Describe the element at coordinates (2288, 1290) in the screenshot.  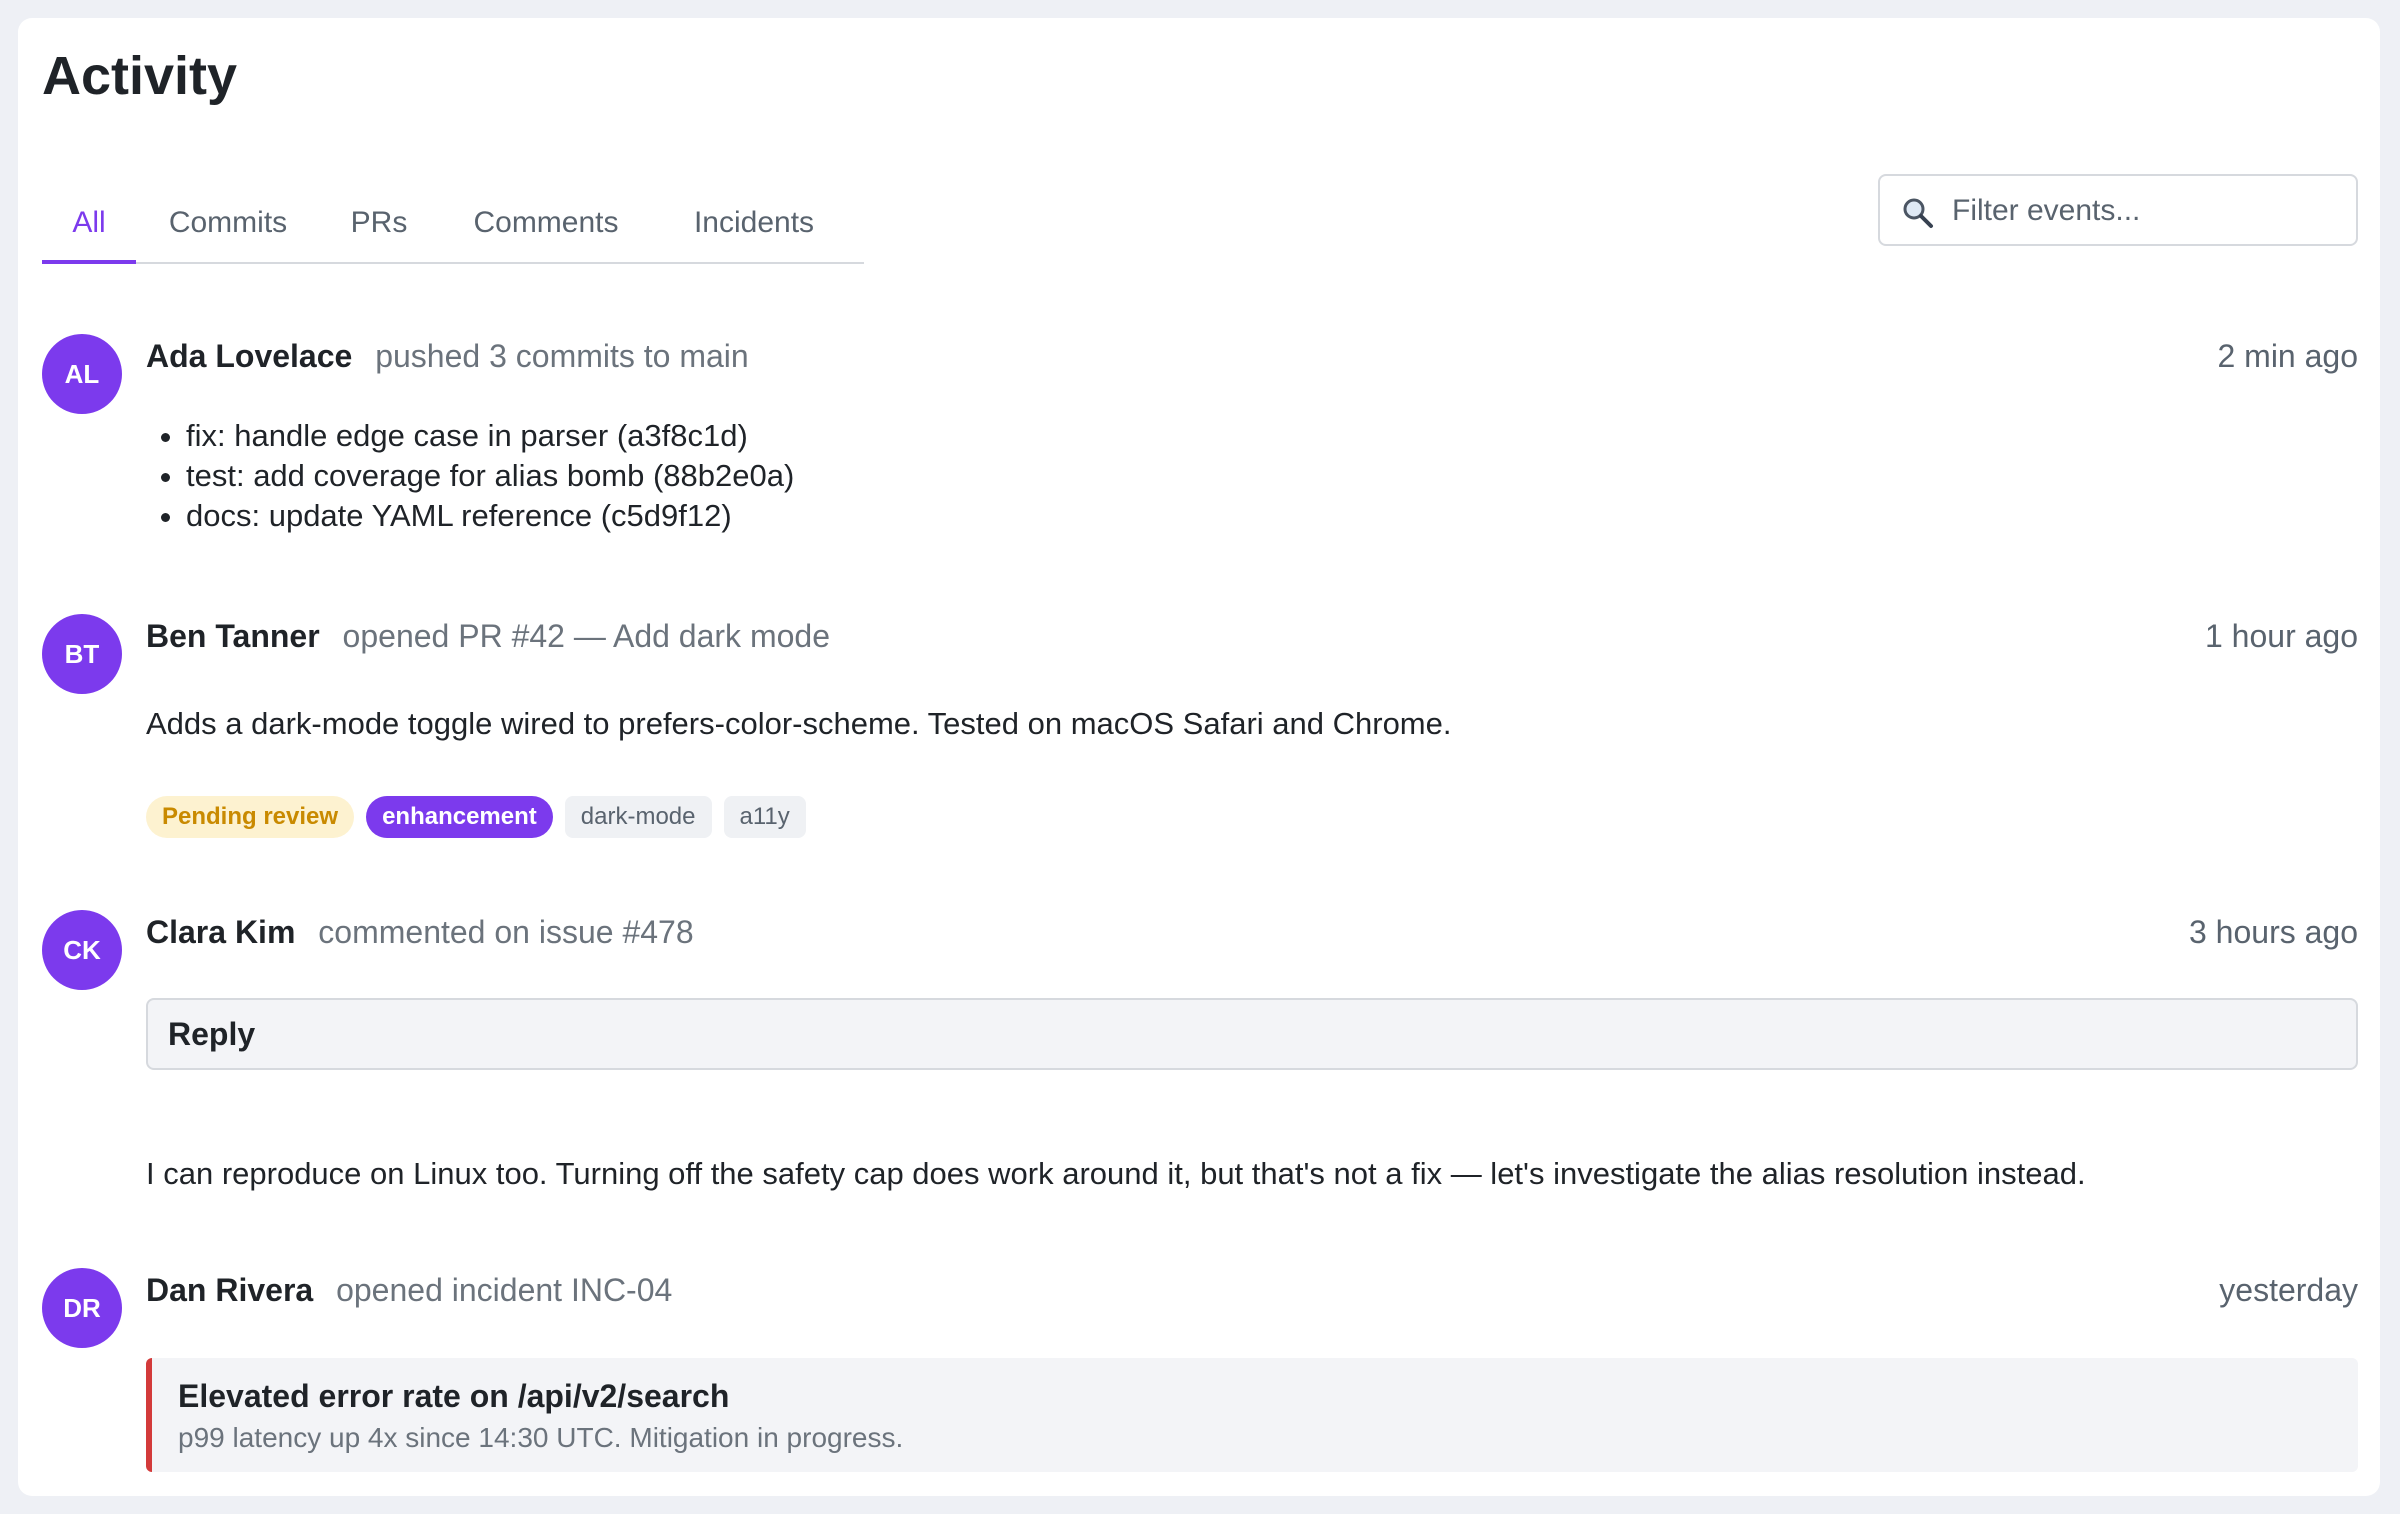
I see `event-time: yesterday` at that location.